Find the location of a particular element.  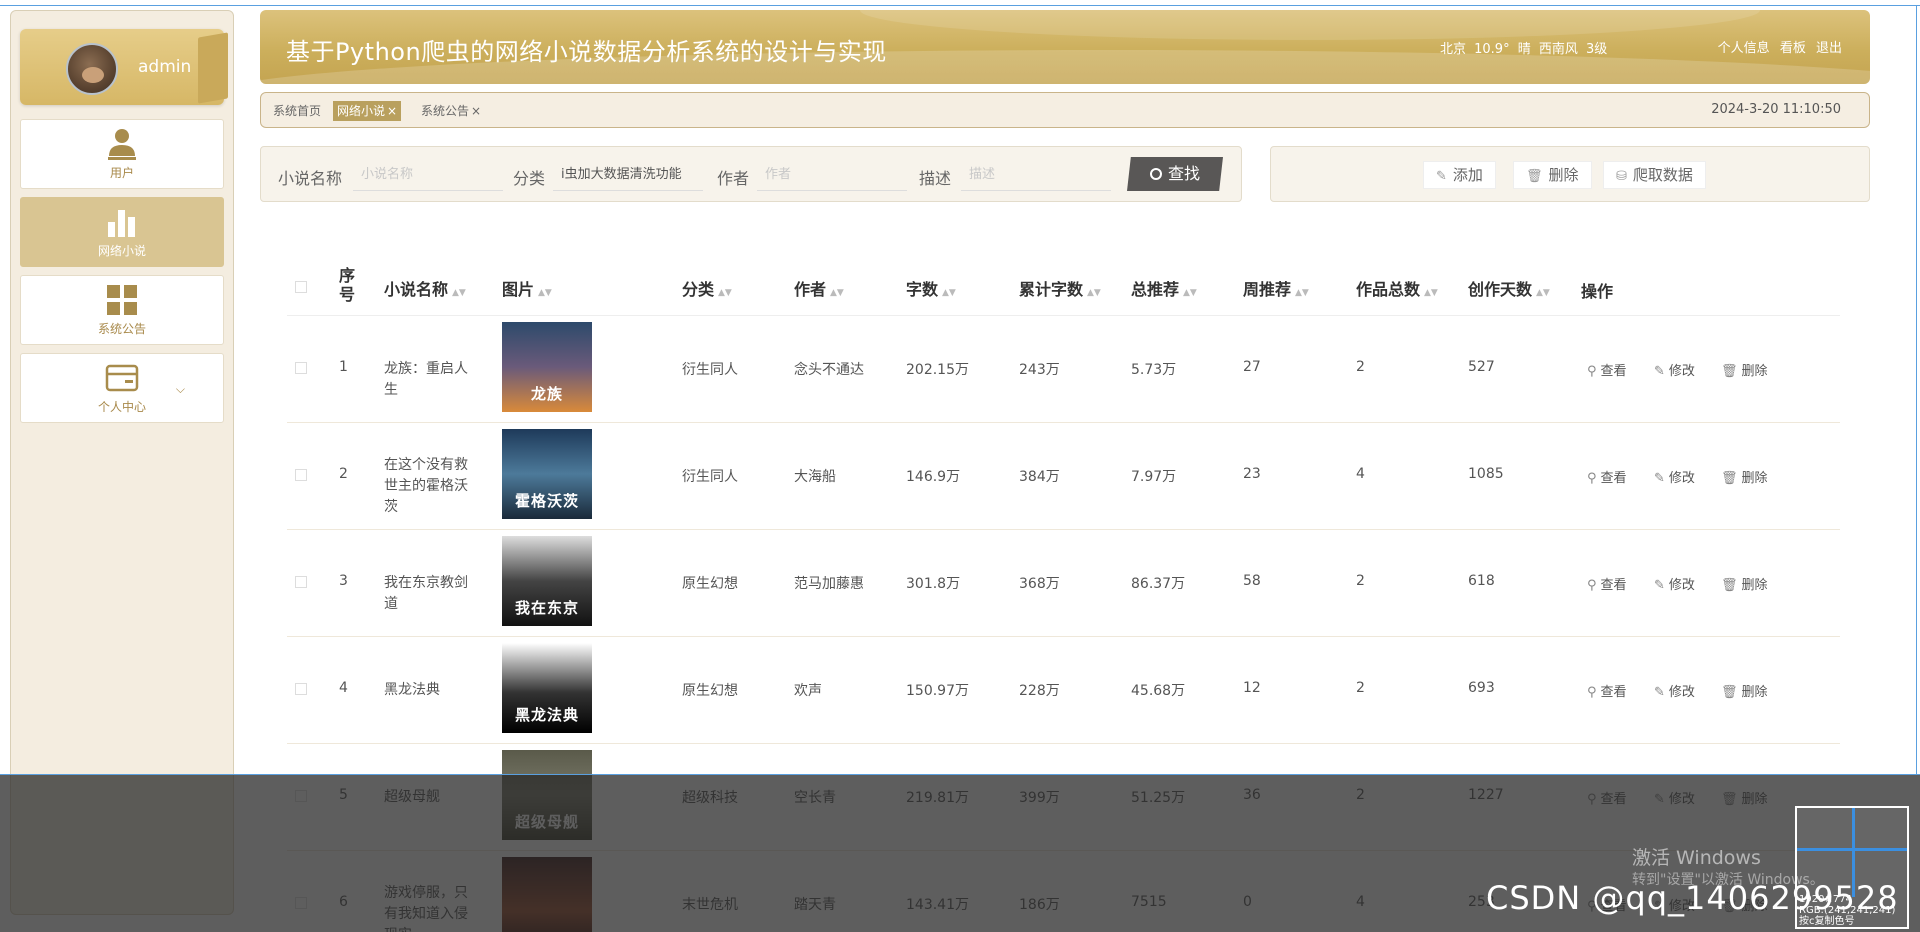

desc-input: 描述 is located at coordinates (1036, 174).